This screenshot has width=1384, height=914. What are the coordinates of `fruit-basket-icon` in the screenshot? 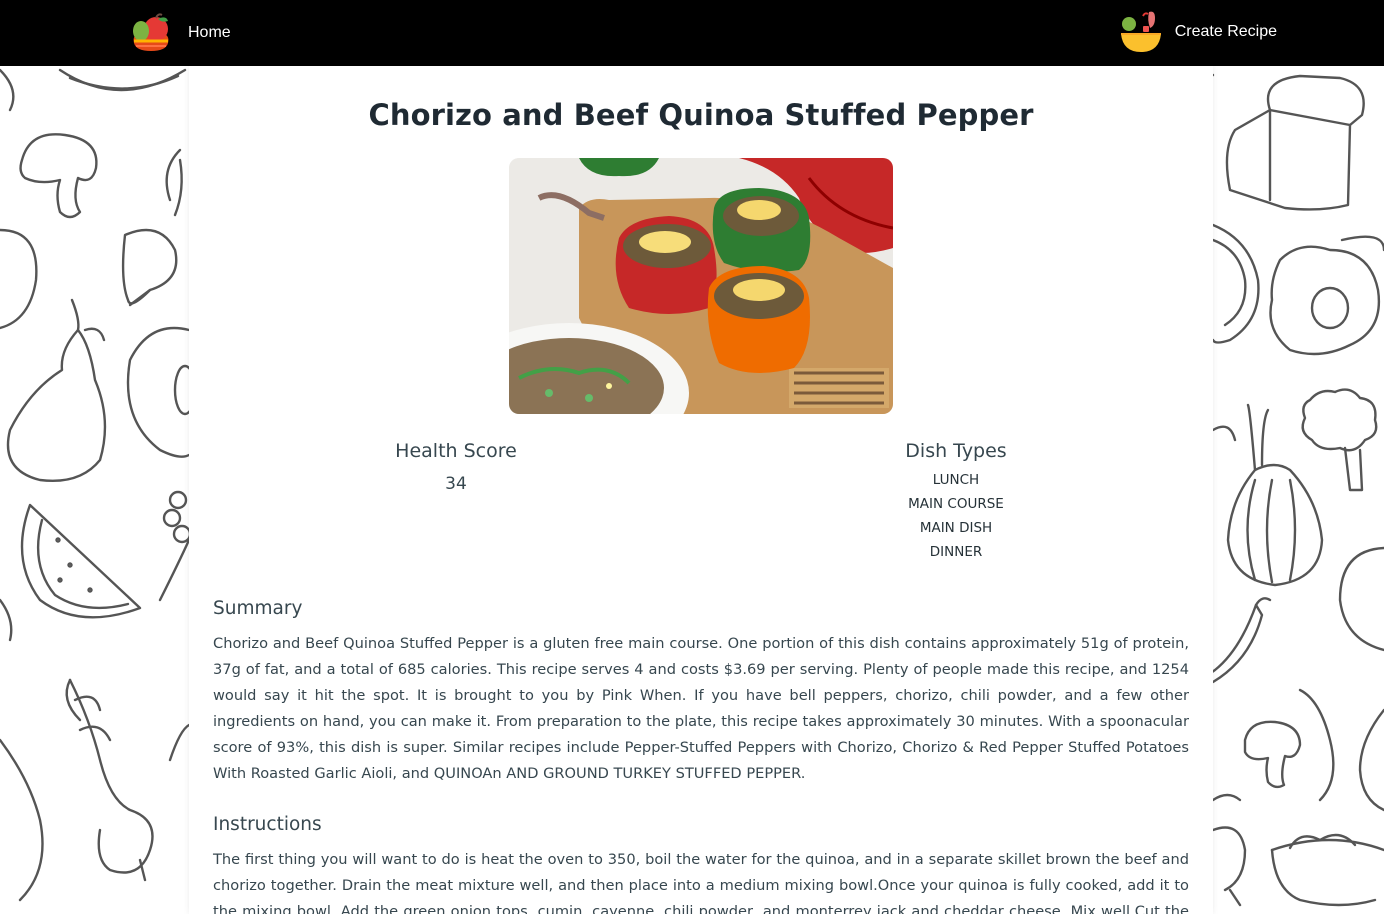 It's located at (151, 33).